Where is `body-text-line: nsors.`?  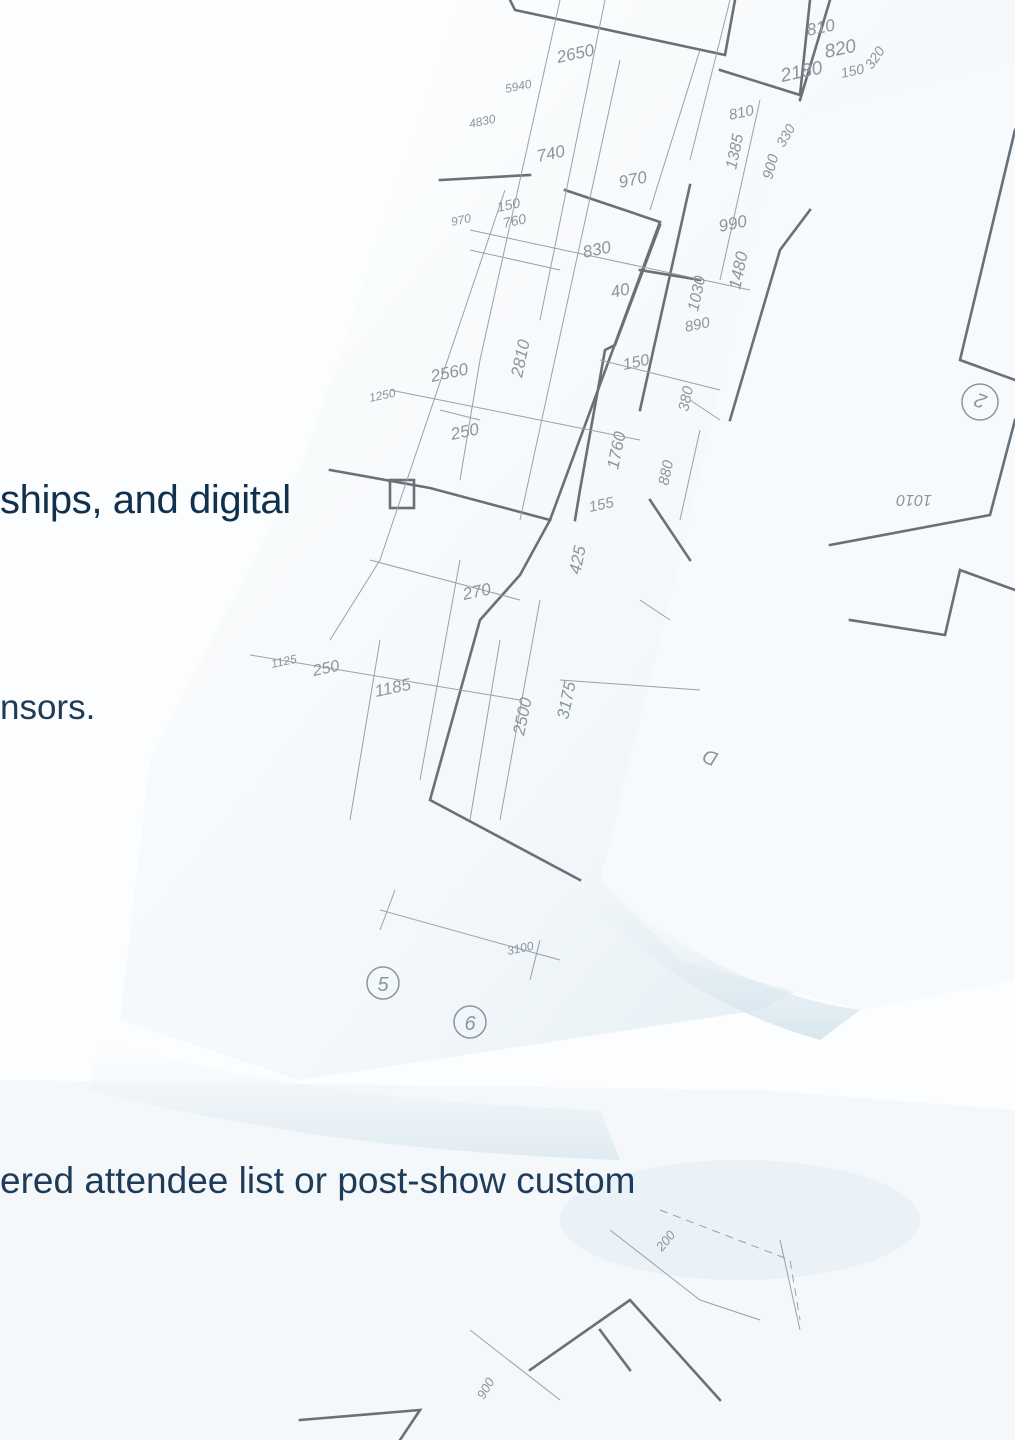 body-text-line: nsors. is located at coordinates (48, 707).